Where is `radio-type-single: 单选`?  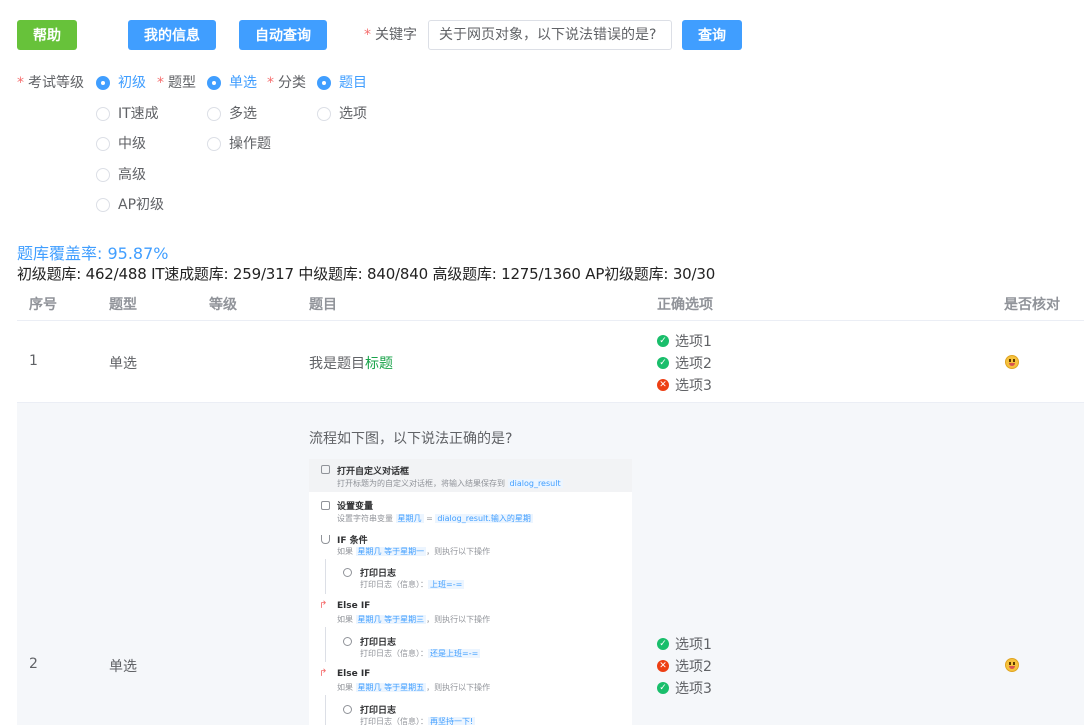 radio-type-single: 单选 is located at coordinates (232, 83).